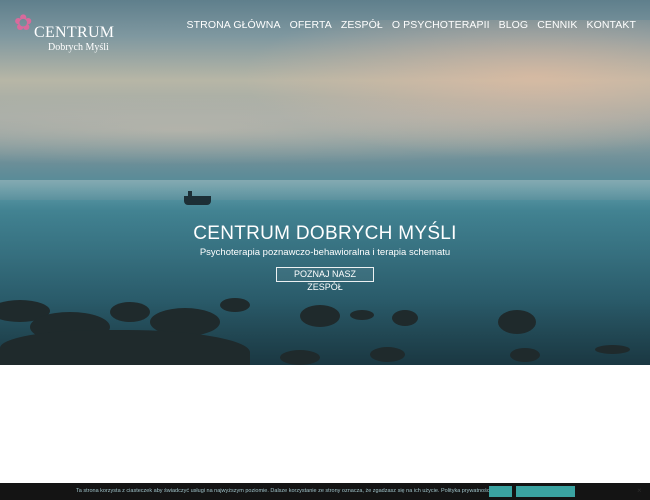 This screenshot has height=500, width=650. Describe the element at coordinates (311, 25) in the screenshot. I see `nav-item-offer: OFERTA` at that location.